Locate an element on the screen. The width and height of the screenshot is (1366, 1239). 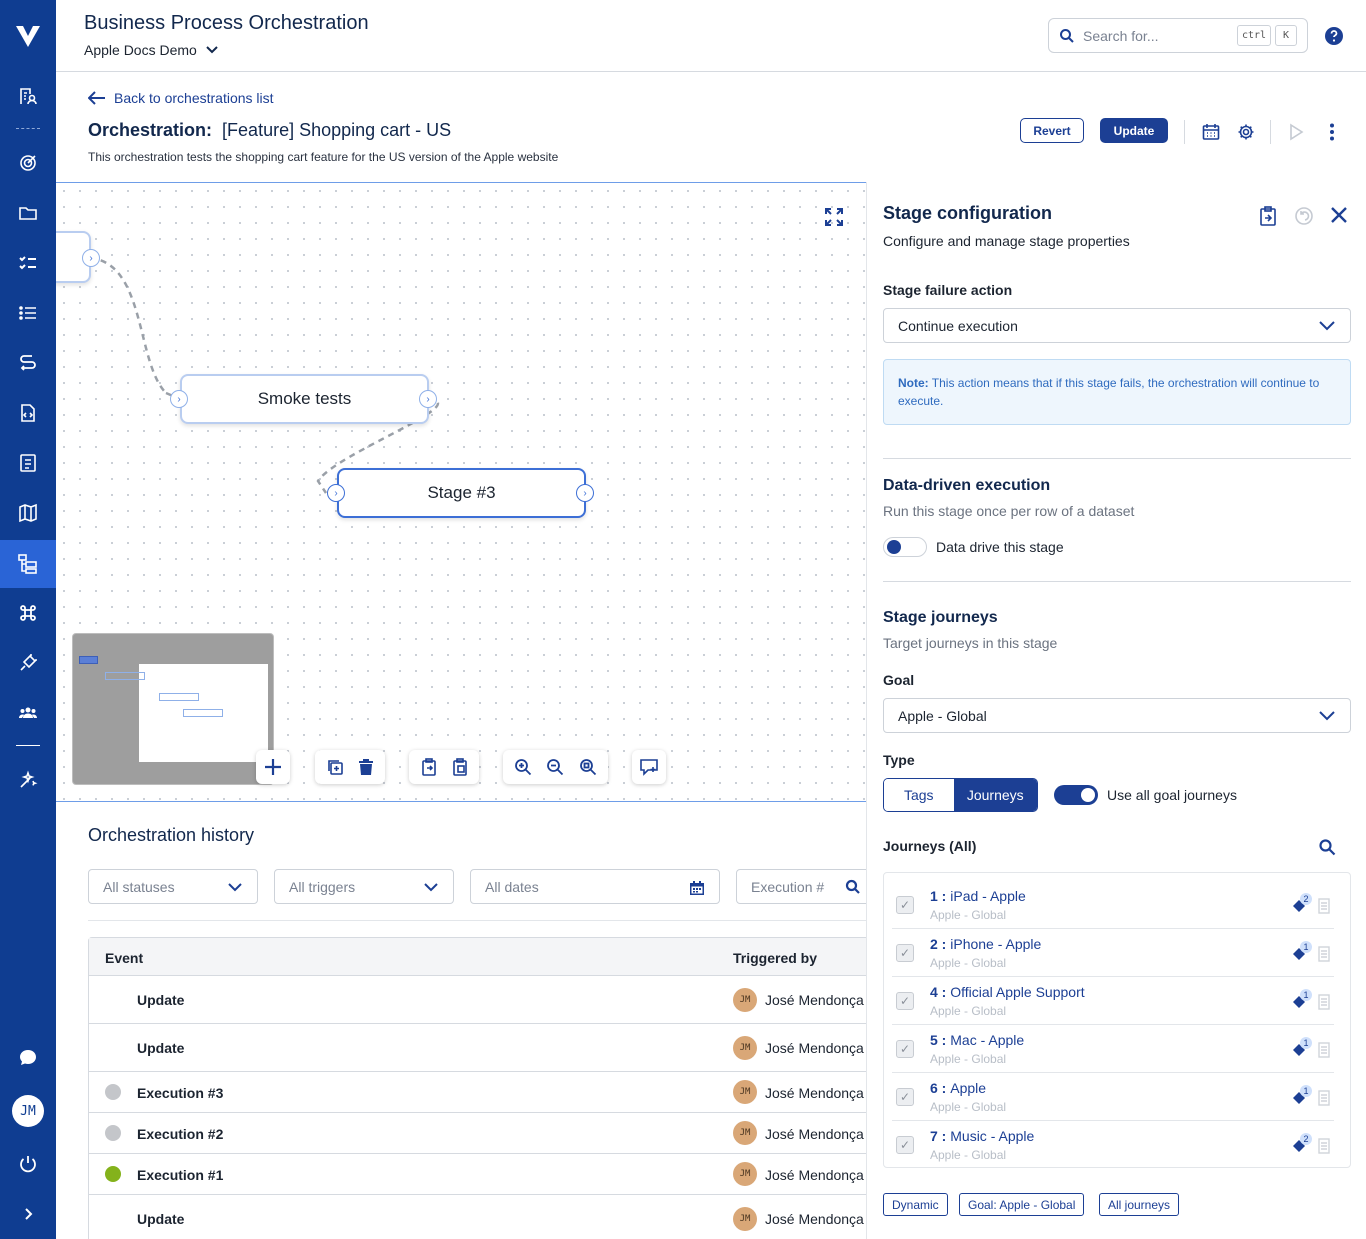
use-all-goal-journeys-toggle is located at coordinates (1076, 795).